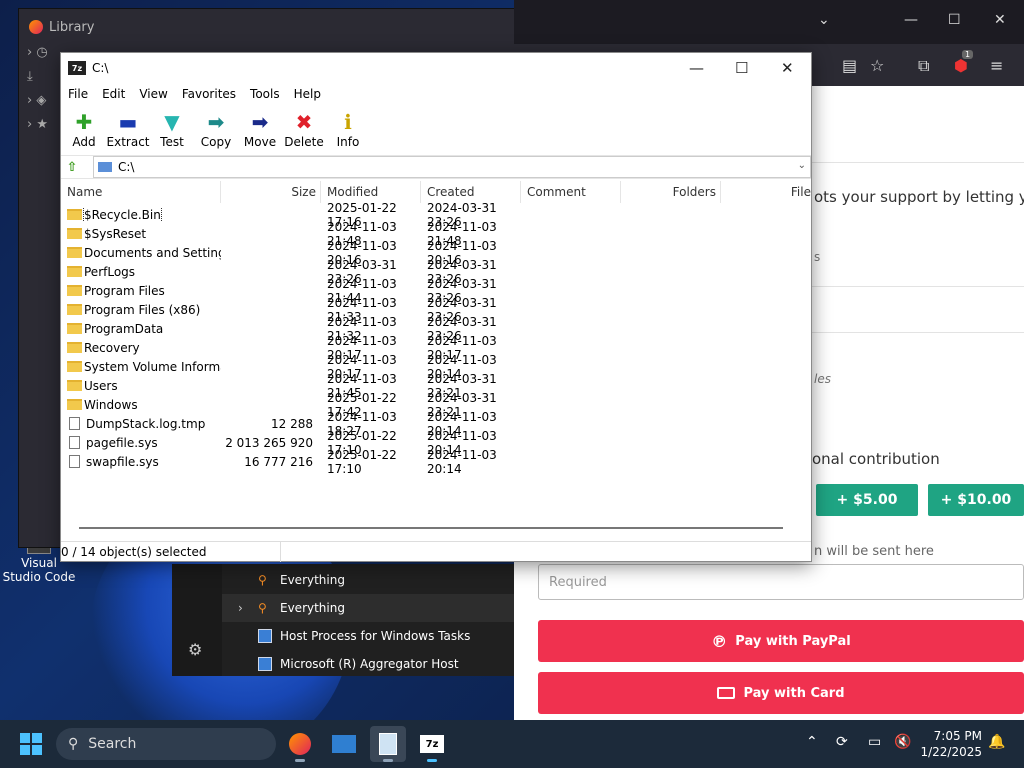 The width and height of the screenshot is (1024, 768). I want to click on task-row: ⚲ Everything, so click(368, 580).